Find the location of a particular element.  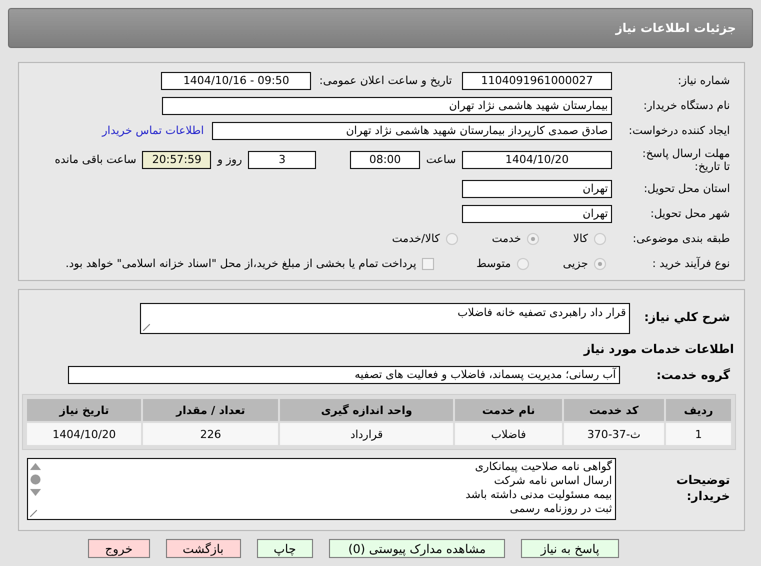

text-field: 1404/10/20 is located at coordinates (537, 159).